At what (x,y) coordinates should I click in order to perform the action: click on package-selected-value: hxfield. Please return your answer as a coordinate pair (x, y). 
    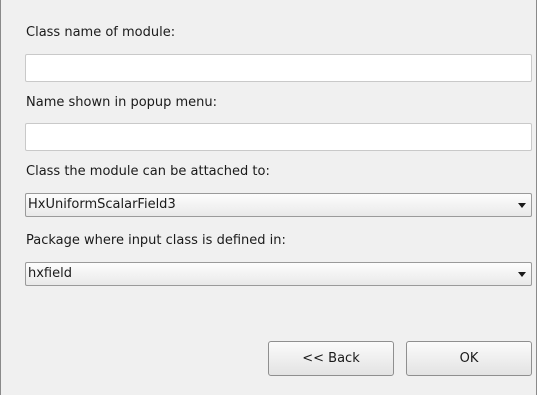
    Looking at the image, I should click on (50, 273).